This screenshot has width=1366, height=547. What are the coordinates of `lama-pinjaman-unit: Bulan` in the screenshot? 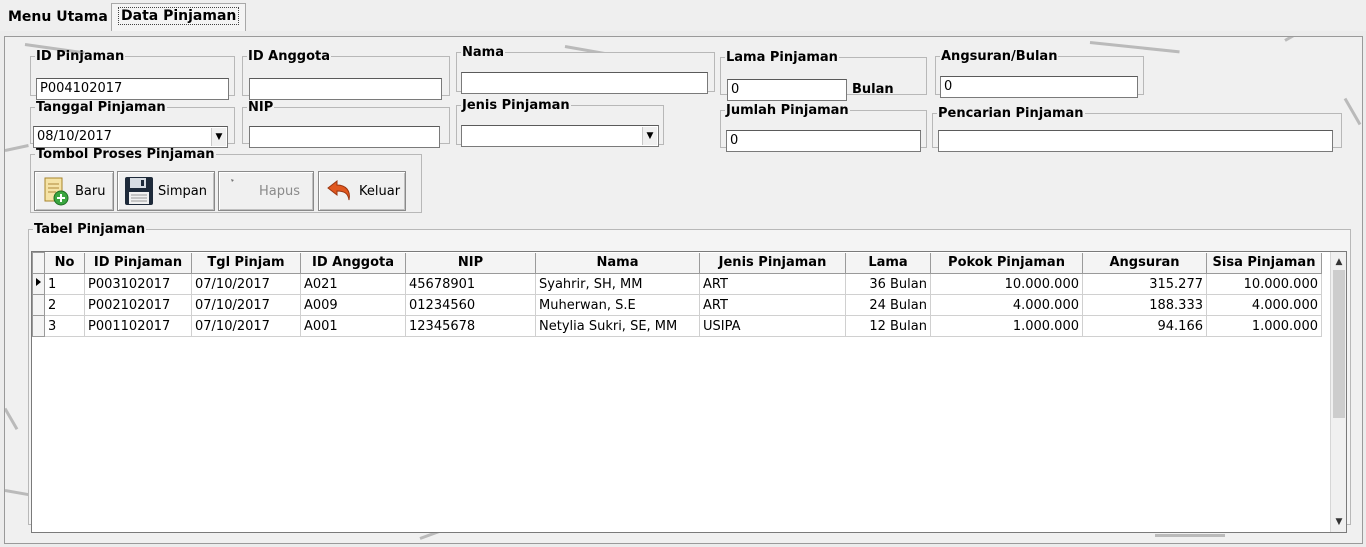 It's located at (873, 89).